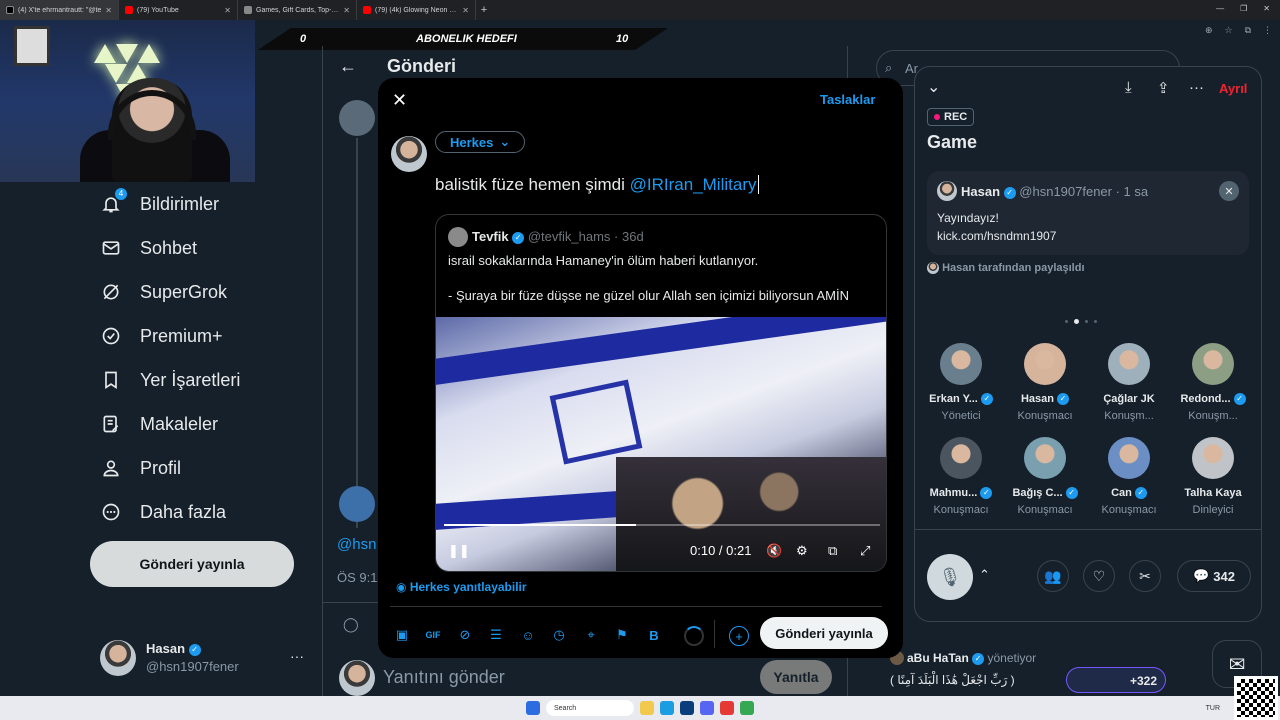 Image resolution: width=1280 pixels, height=720 pixels. What do you see at coordinates (1220, 8) in the screenshot?
I see `minimize-icon: —` at bounding box center [1220, 8].